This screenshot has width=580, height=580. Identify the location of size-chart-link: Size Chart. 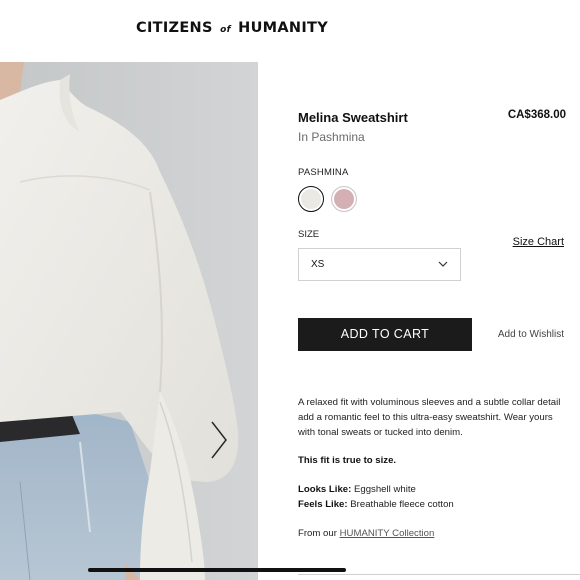
(538, 242).